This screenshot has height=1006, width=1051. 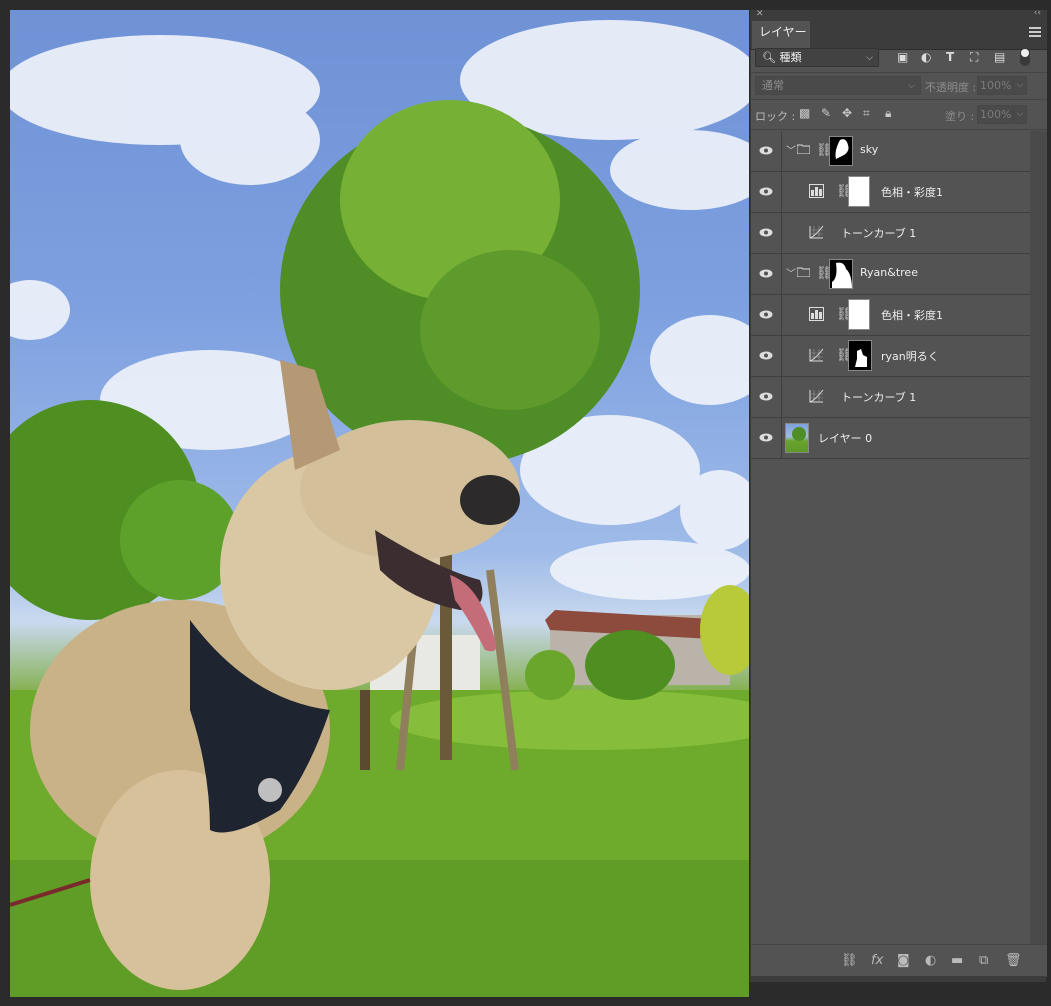 What do you see at coordinates (847, 113) in the screenshot?
I see `lock-position-icon: ✥` at bounding box center [847, 113].